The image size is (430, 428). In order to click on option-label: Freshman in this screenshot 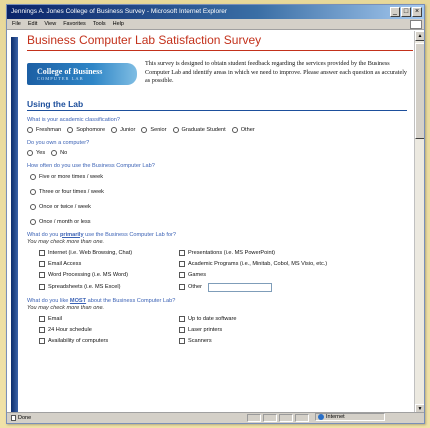, I will do `click(49, 129)`.